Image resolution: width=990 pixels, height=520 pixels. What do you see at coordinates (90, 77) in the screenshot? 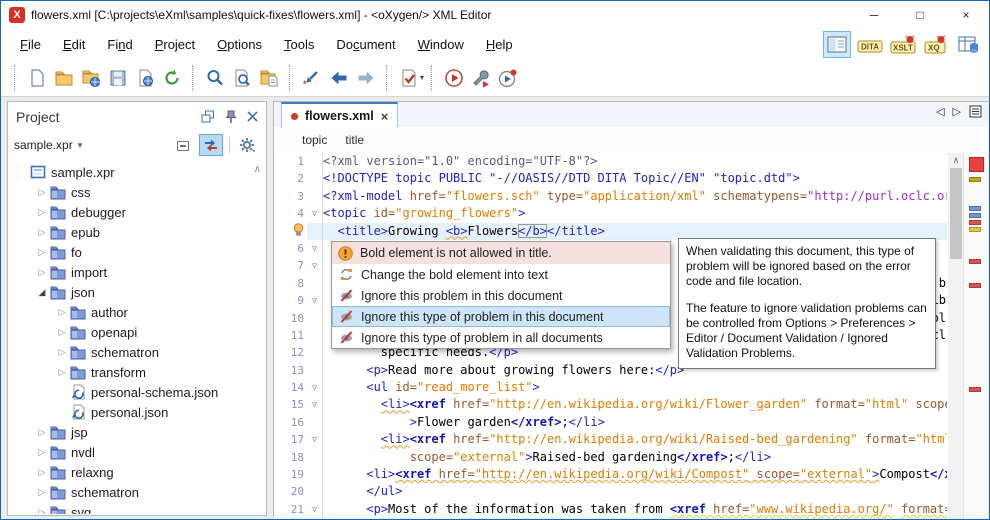
I see `open-url-button` at bounding box center [90, 77].